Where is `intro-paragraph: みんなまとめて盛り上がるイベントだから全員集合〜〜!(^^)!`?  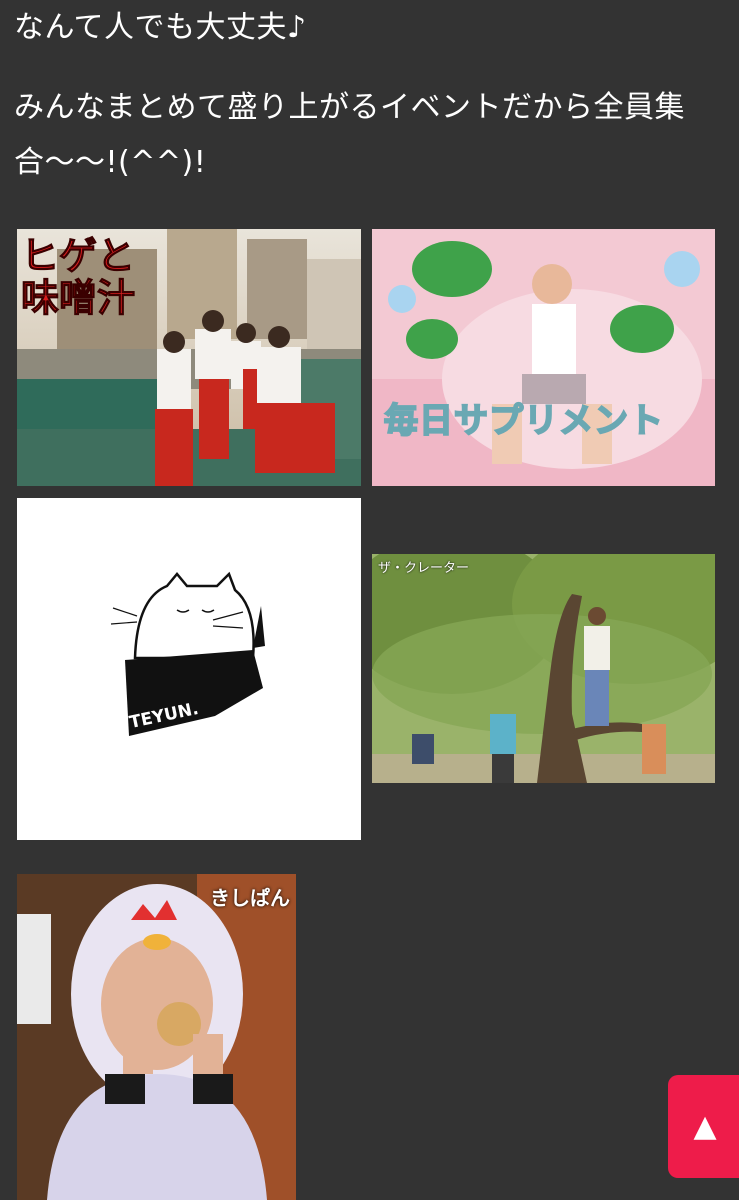
intro-paragraph: みんなまとめて盛り上がるイベントだから全員集合〜〜!(^^)! is located at coordinates (349, 135).